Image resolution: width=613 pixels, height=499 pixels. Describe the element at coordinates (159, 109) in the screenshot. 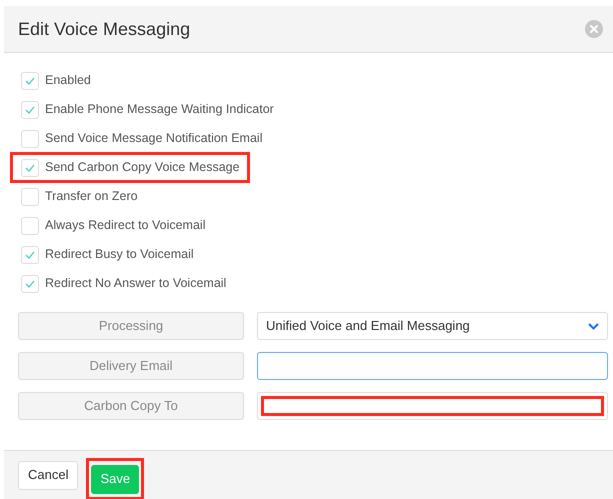

I see `checkbox-label: Enable Phone Message Waiting Indicator` at that location.